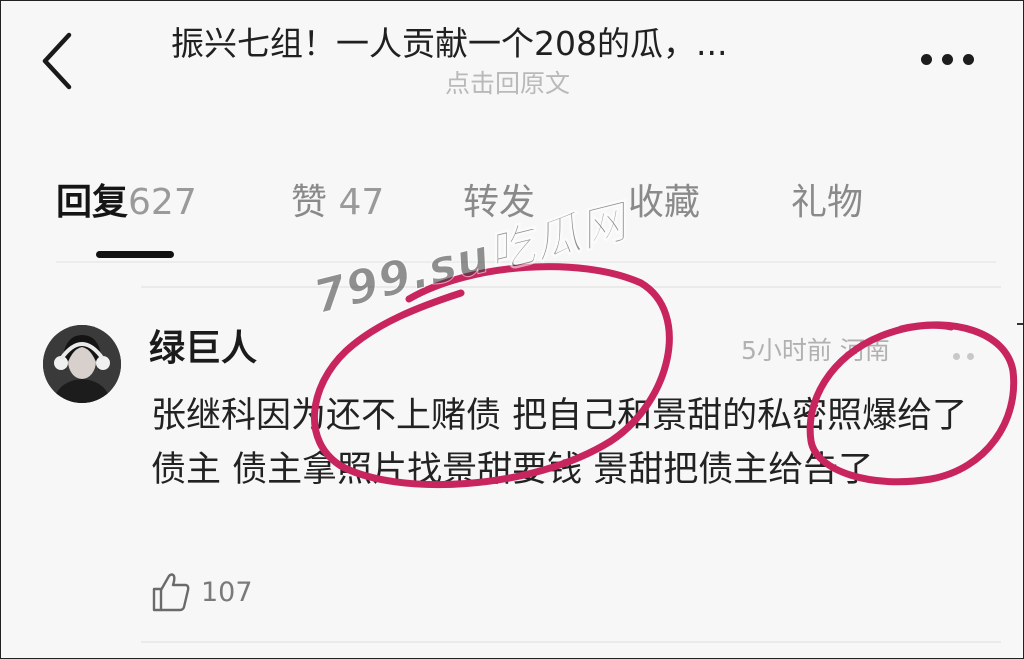  Describe the element at coordinates (956, 60) in the screenshot. I see `more-options-button` at that location.